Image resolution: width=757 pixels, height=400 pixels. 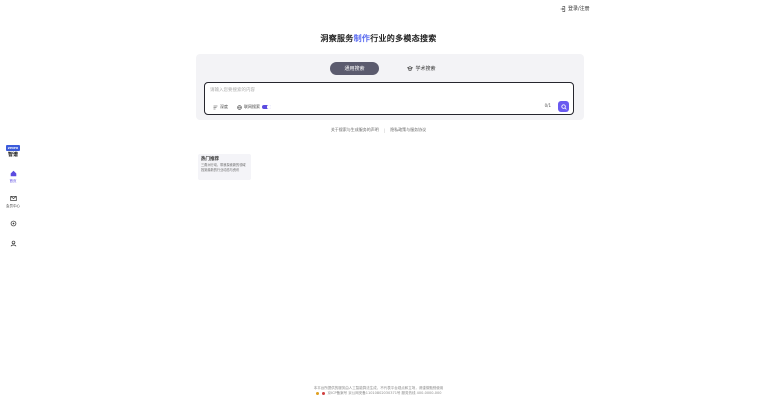 I want to click on statement-link: 关于搜索与生成服务的声明, so click(x=355, y=130).